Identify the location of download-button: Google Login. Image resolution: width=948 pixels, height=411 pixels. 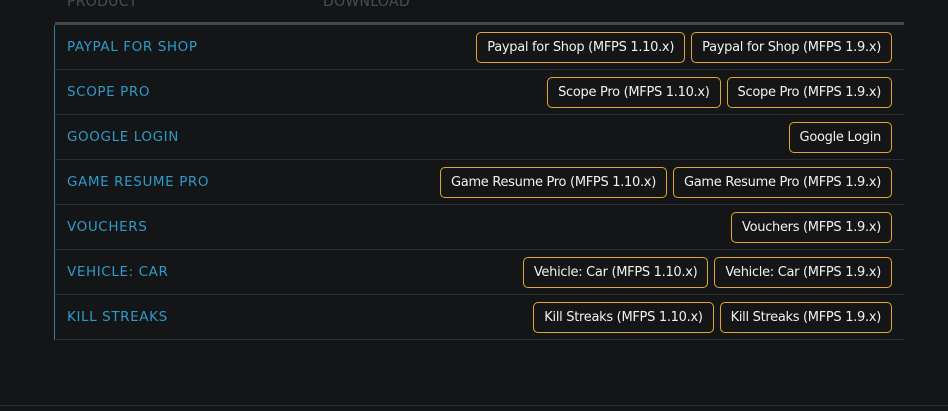
(840, 137).